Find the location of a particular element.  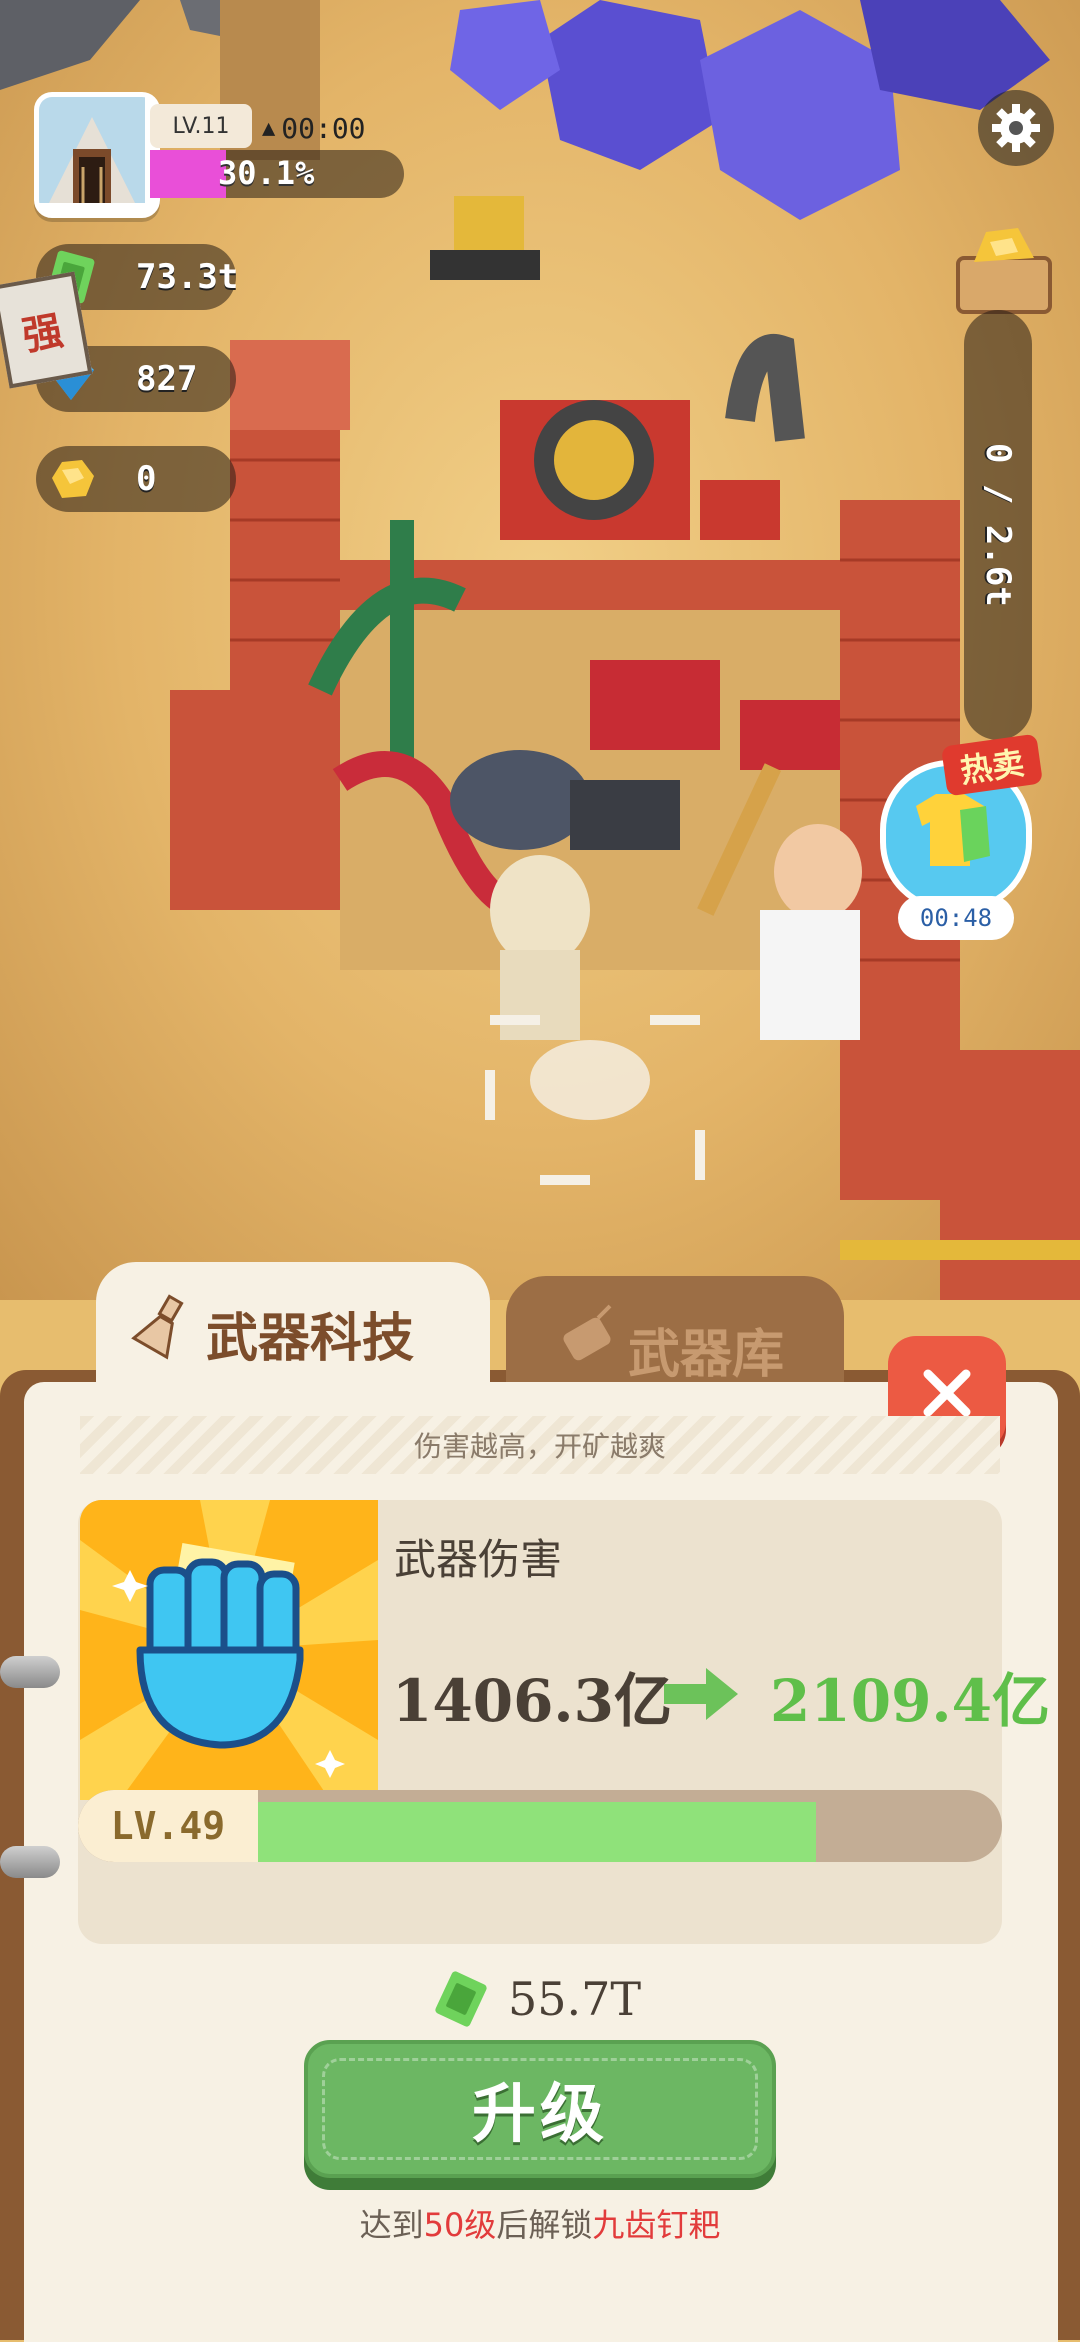

storage-capacity: 0 / 2.6t is located at coordinates (998, 525).